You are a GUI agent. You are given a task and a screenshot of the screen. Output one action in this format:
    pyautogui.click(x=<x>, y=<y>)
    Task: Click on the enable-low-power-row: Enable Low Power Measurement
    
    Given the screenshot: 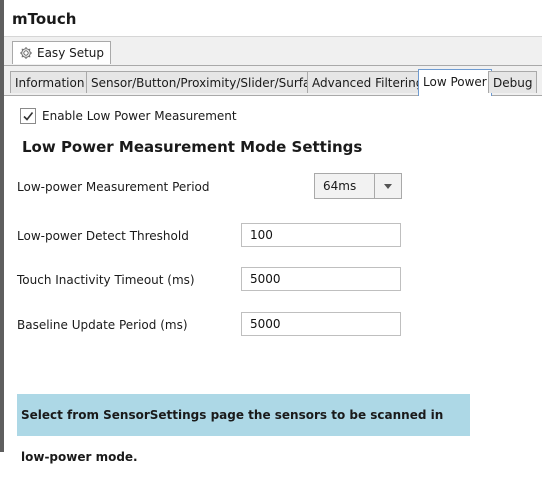 What is the action you would take?
    pyautogui.click(x=128, y=116)
    